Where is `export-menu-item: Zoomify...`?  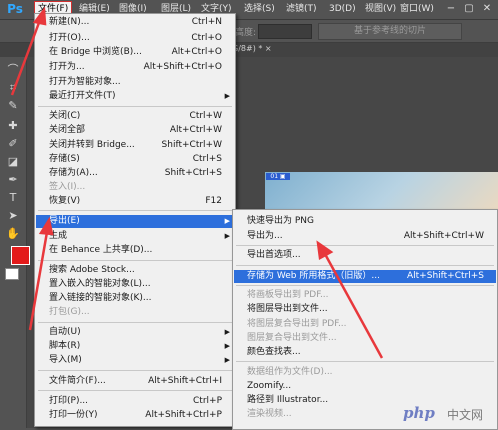
export-menu-item: Zoomify... is located at coordinates (365, 386).